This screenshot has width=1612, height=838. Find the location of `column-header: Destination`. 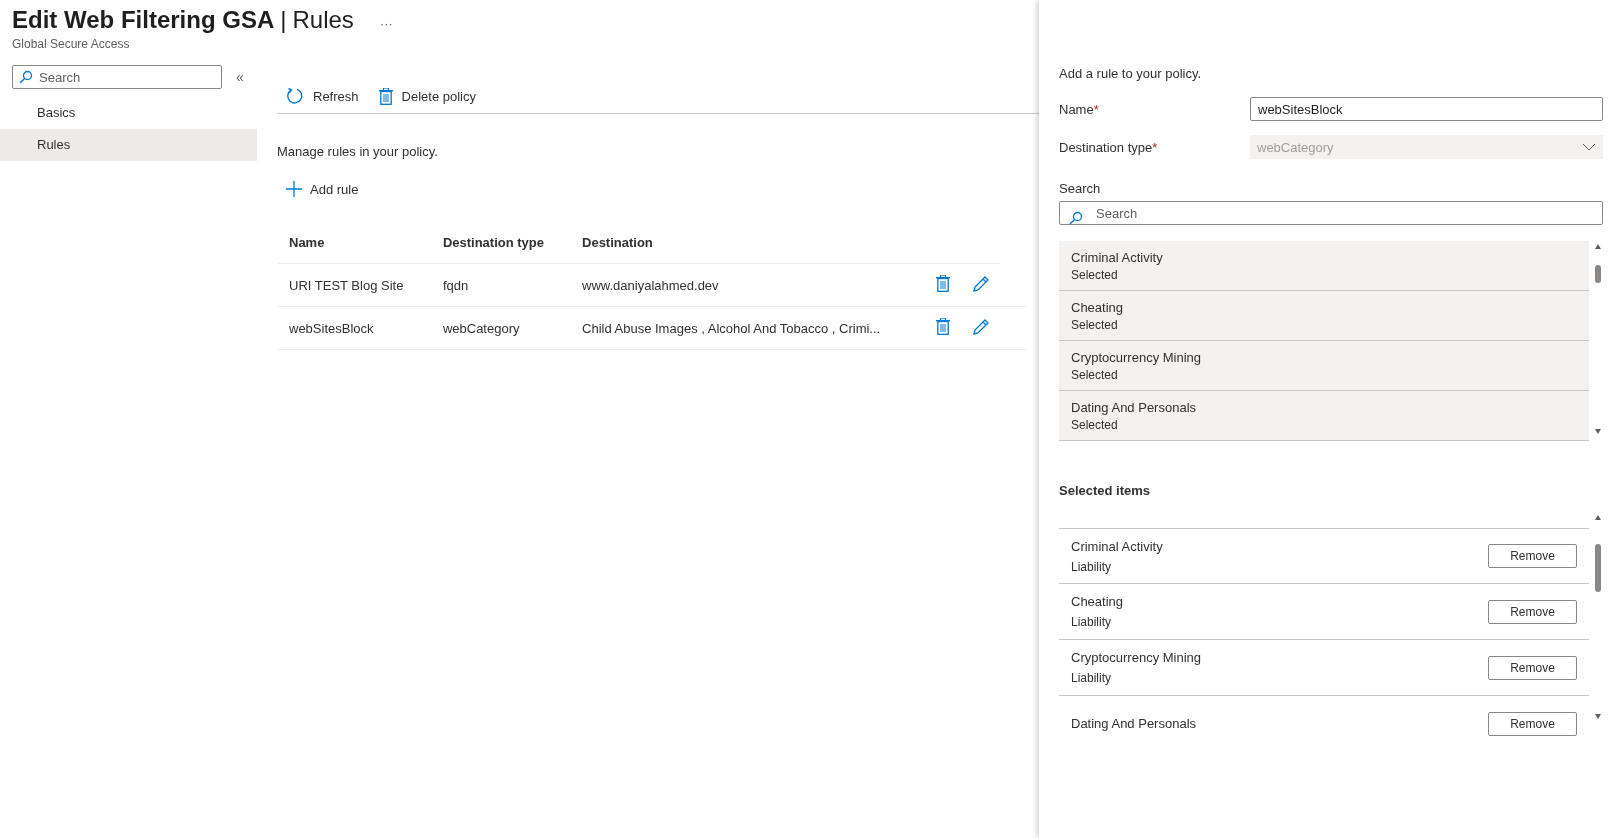

column-header: Destination is located at coordinates (749, 242).